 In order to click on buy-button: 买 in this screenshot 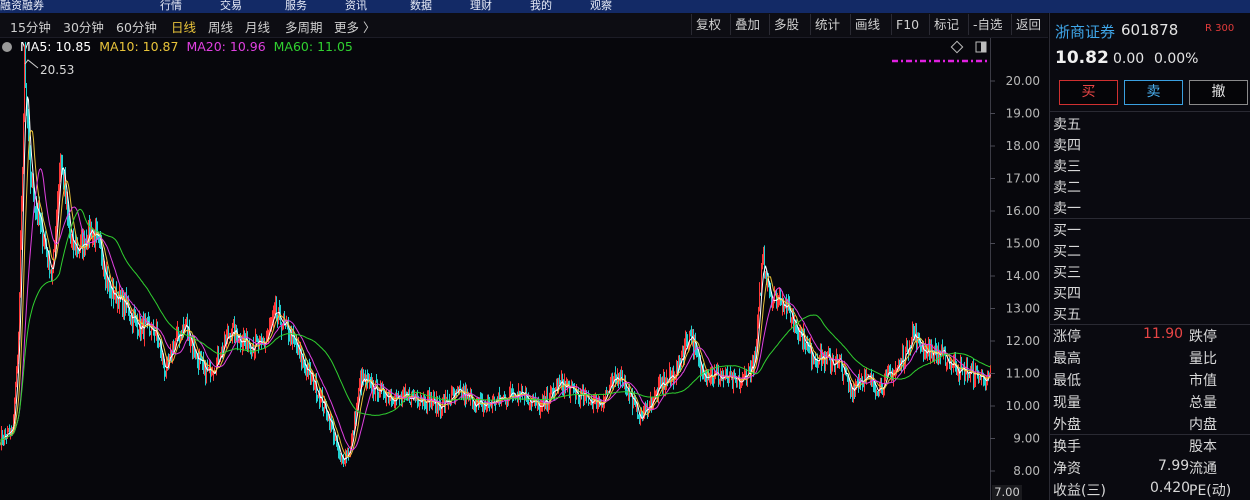, I will do `click(1088, 92)`.